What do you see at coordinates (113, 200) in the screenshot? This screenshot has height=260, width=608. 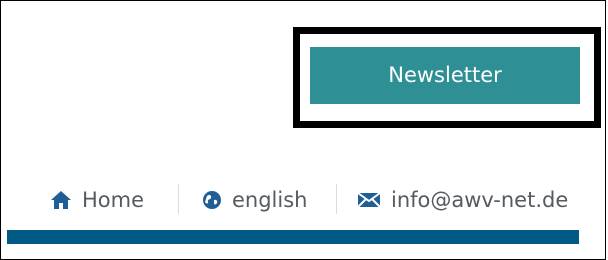 I see `home-label: Home` at bounding box center [113, 200].